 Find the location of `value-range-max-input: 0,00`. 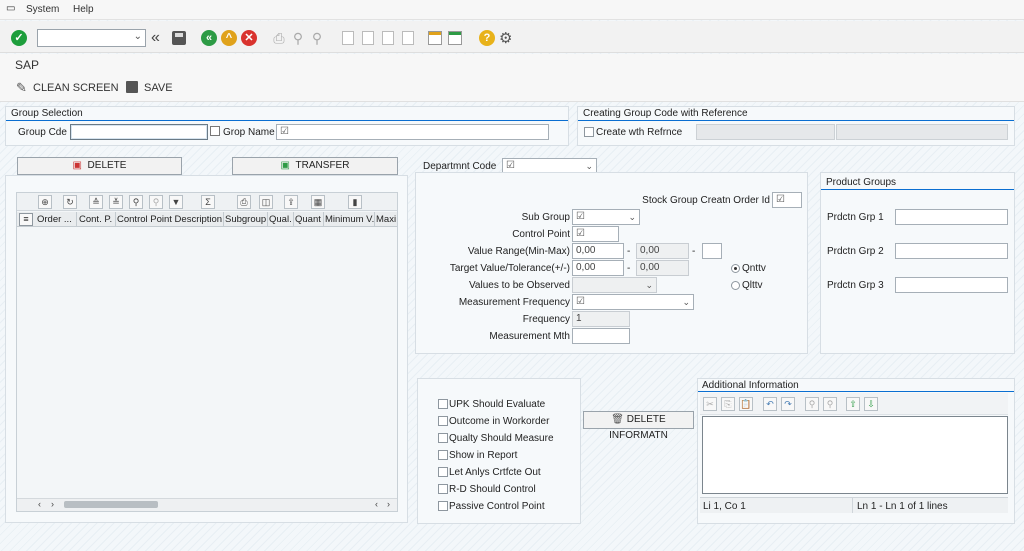

value-range-max-input: 0,00 is located at coordinates (662, 251).